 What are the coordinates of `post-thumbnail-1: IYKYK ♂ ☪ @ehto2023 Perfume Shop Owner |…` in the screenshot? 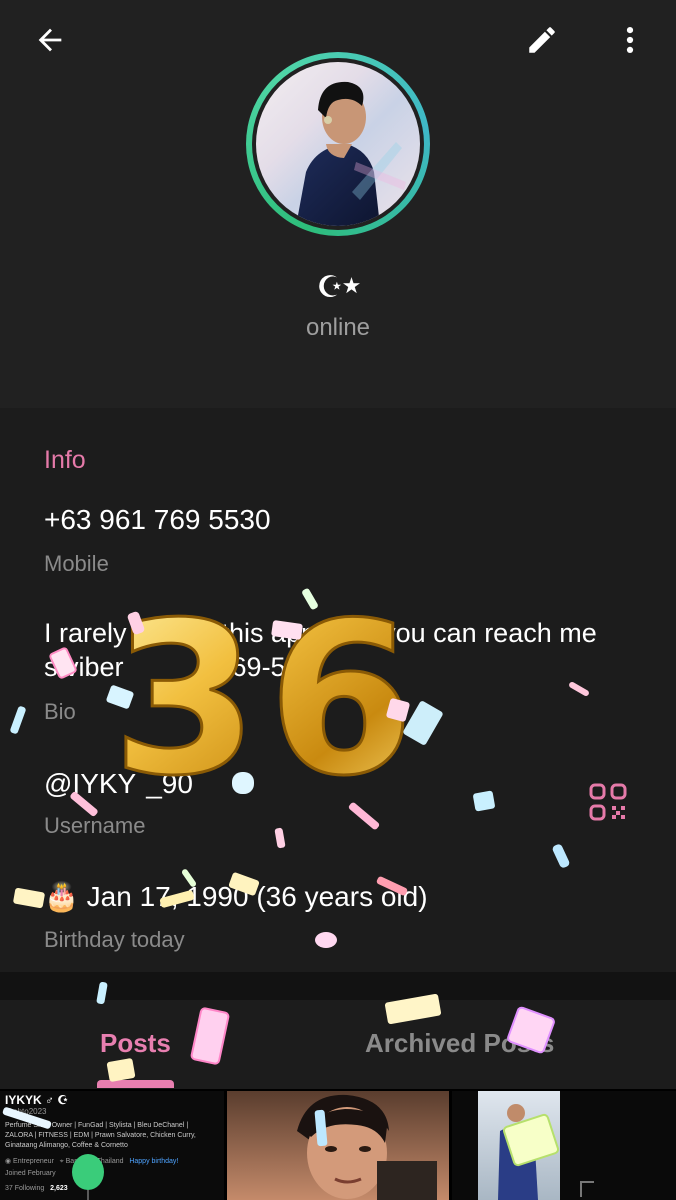 It's located at (112, 1145).